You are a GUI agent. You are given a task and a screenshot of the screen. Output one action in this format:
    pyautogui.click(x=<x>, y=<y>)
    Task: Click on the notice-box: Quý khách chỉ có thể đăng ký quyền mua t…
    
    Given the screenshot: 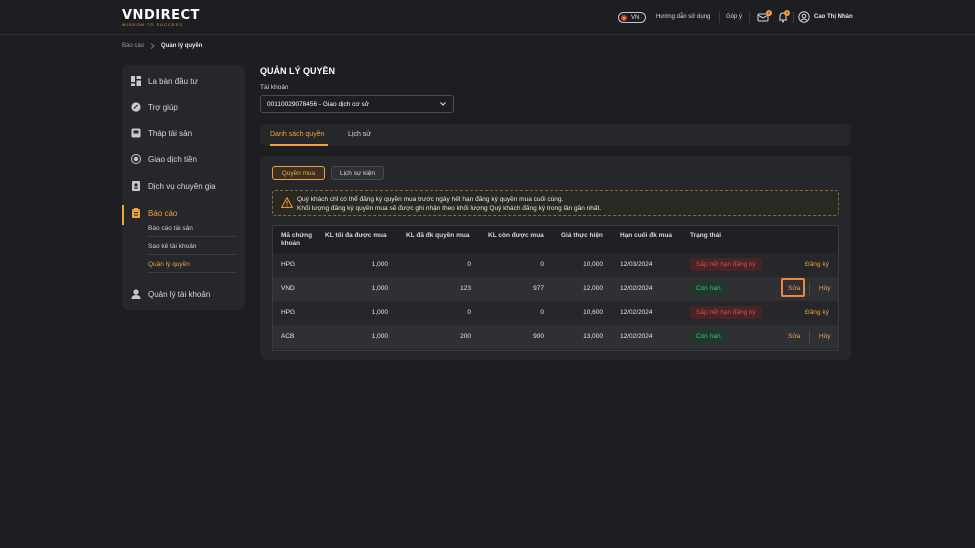 What is the action you would take?
    pyautogui.click(x=555, y=203)
    